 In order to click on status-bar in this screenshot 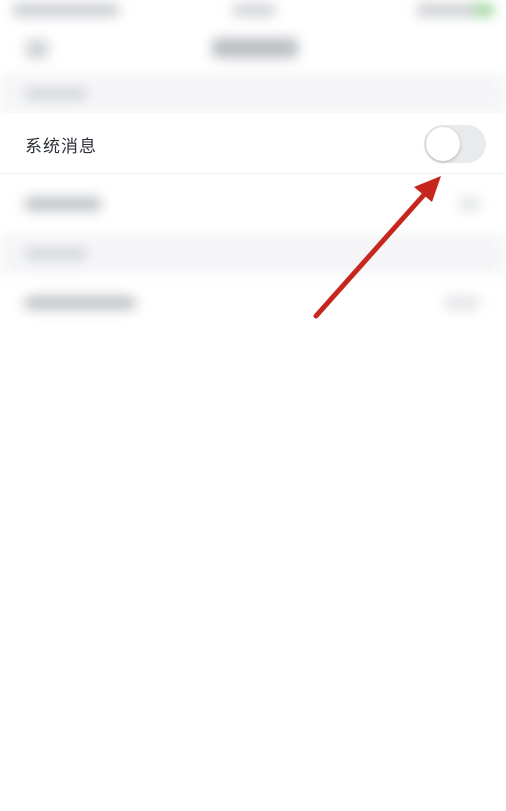, I will do `click(253, 12)`.